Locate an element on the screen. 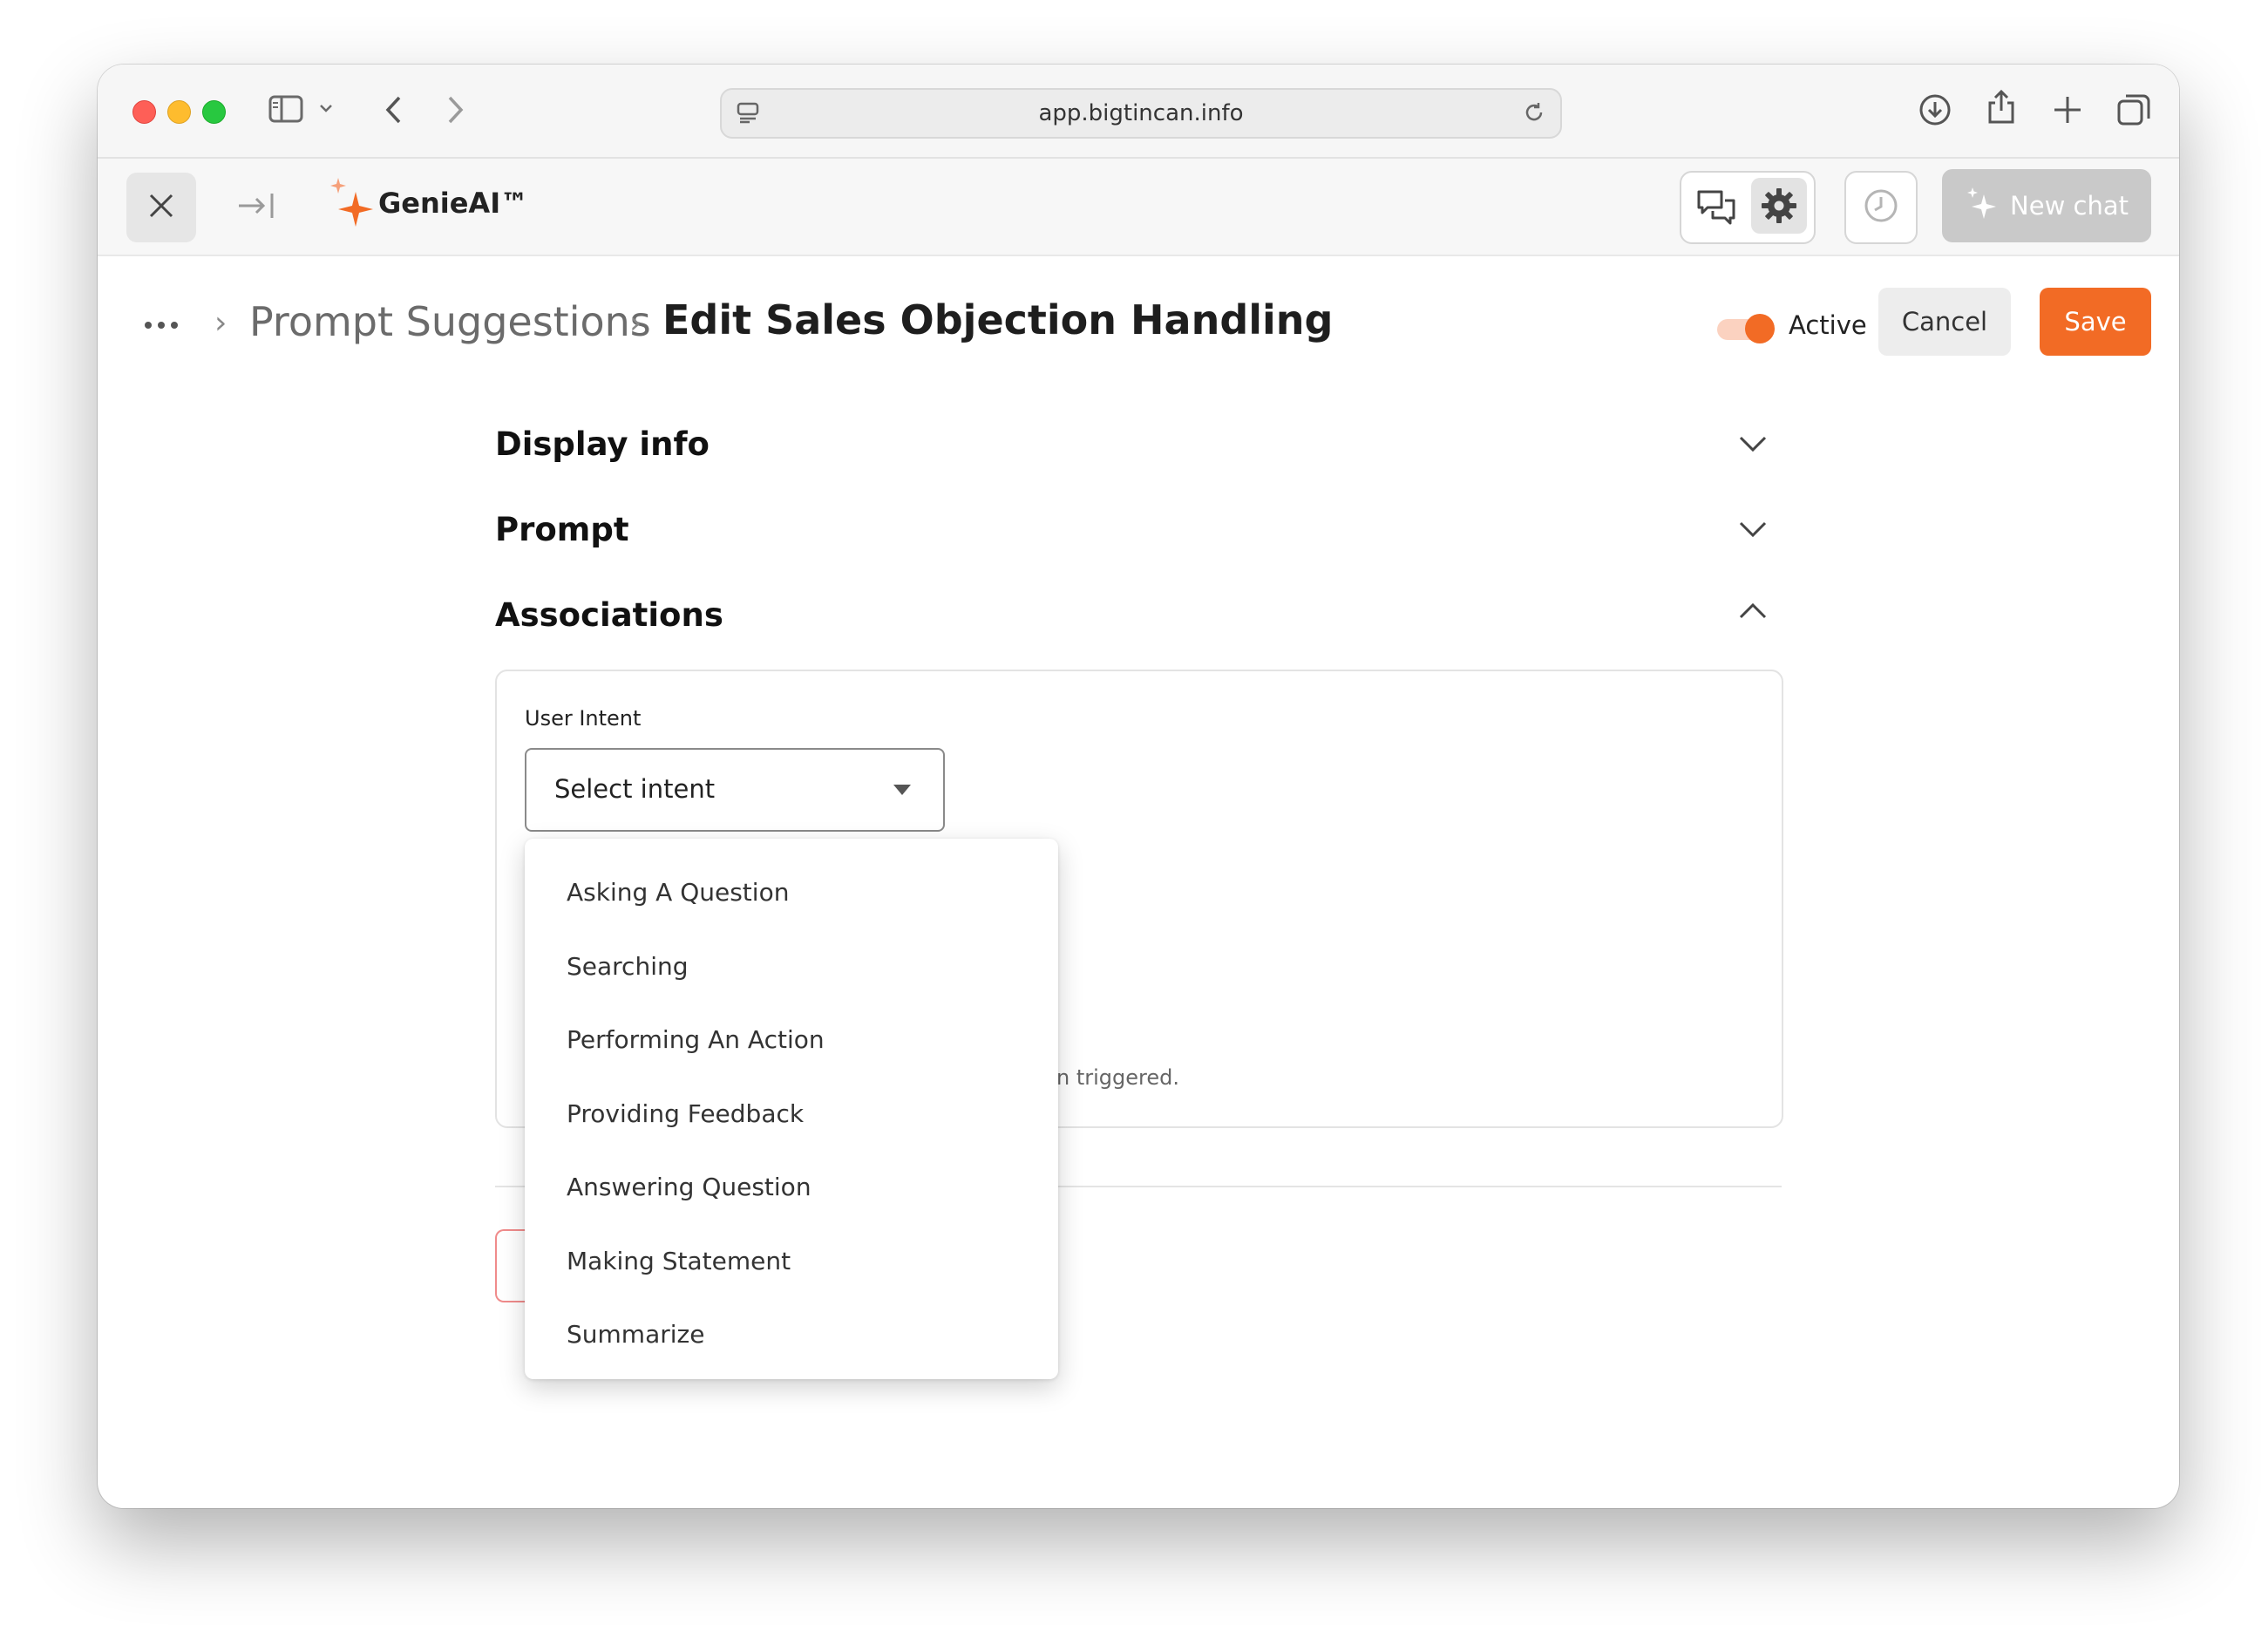 Image resolution: width=2268 pixels, height=1632 pixels. breadcrumb-prompt-suggestions: Prompt Suggestions is located at coordinates (450, 321).